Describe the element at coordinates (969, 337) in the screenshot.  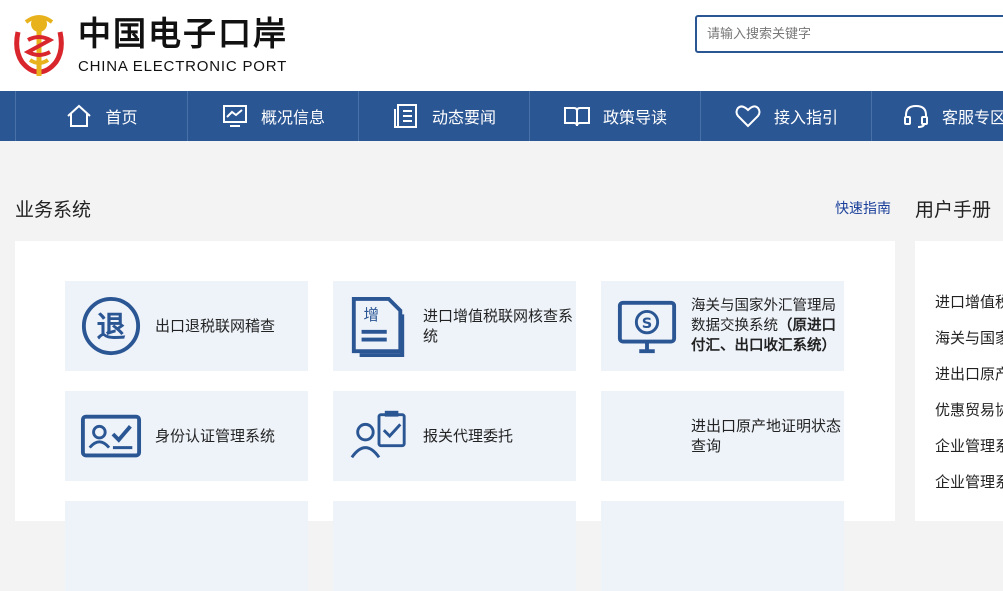
I see `manual-item: 海关与国家` at that location.